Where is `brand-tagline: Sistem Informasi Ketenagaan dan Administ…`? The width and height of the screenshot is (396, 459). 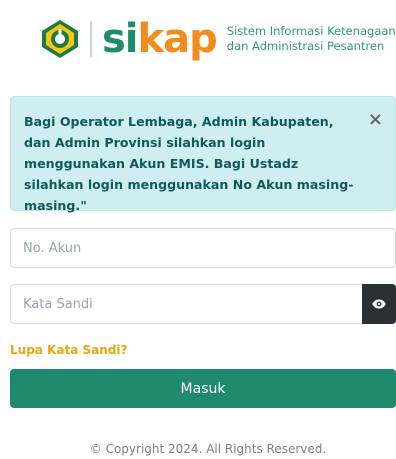
brand-tagline: Sistem Informasi Ketenagaan dan Administ… is located at coordinates (311, 39).